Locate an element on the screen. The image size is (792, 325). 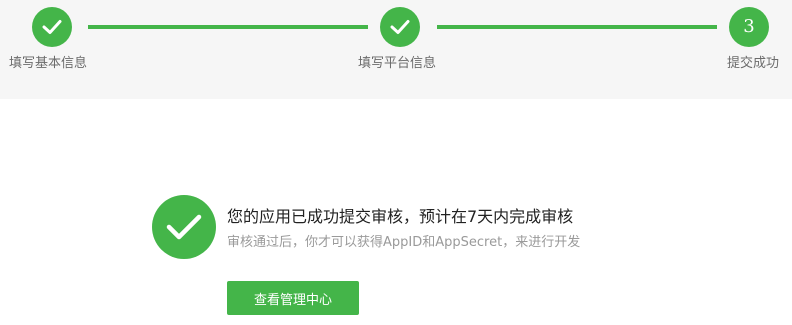
view-management-center-button: 查看管理中心 is located at coordinates (293, 298).